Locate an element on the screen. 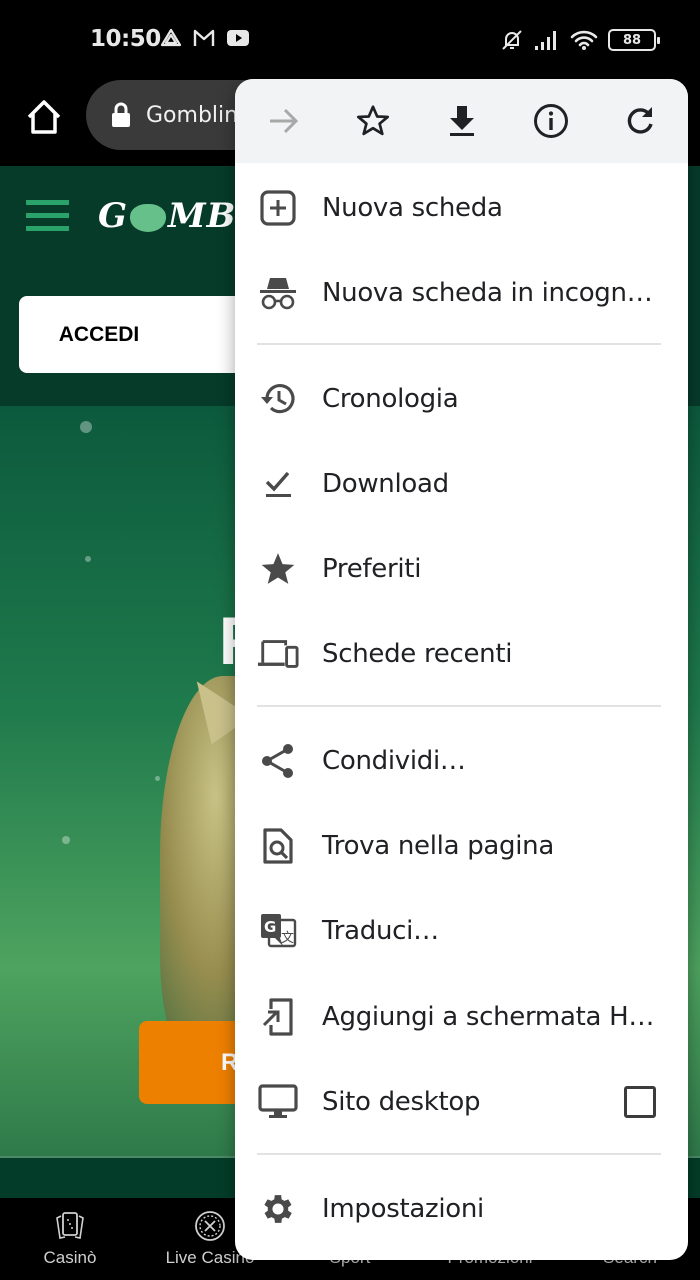  incognito-icon is located at coordinates (278, 293).